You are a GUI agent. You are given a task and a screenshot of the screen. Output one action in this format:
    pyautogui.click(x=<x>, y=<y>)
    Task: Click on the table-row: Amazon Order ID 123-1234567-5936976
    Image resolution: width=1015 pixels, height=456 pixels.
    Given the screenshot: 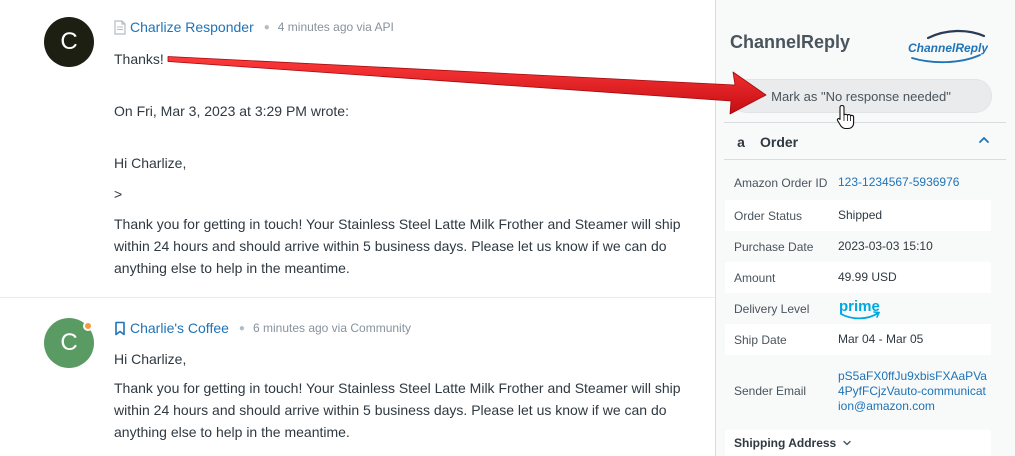 What is the action you would take?
    pyautogui.click(x=858, y=182)
    